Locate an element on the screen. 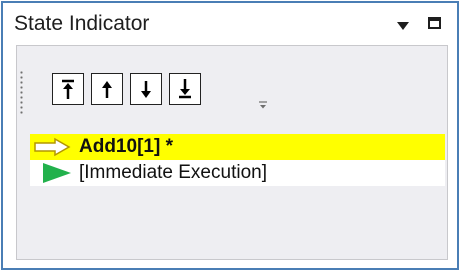 This screenshot has width=462, height=273. chevron-down-icon is located at coordinates (403, 26).